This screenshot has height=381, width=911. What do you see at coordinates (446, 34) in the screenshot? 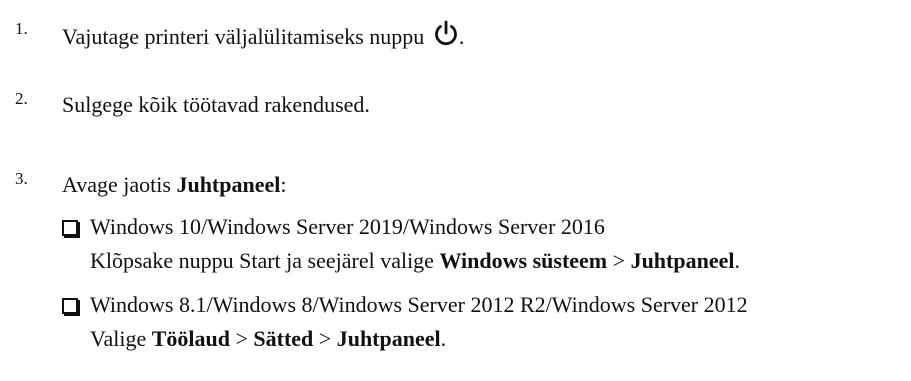
I see `power-icon` at bounding box center [446, 34].